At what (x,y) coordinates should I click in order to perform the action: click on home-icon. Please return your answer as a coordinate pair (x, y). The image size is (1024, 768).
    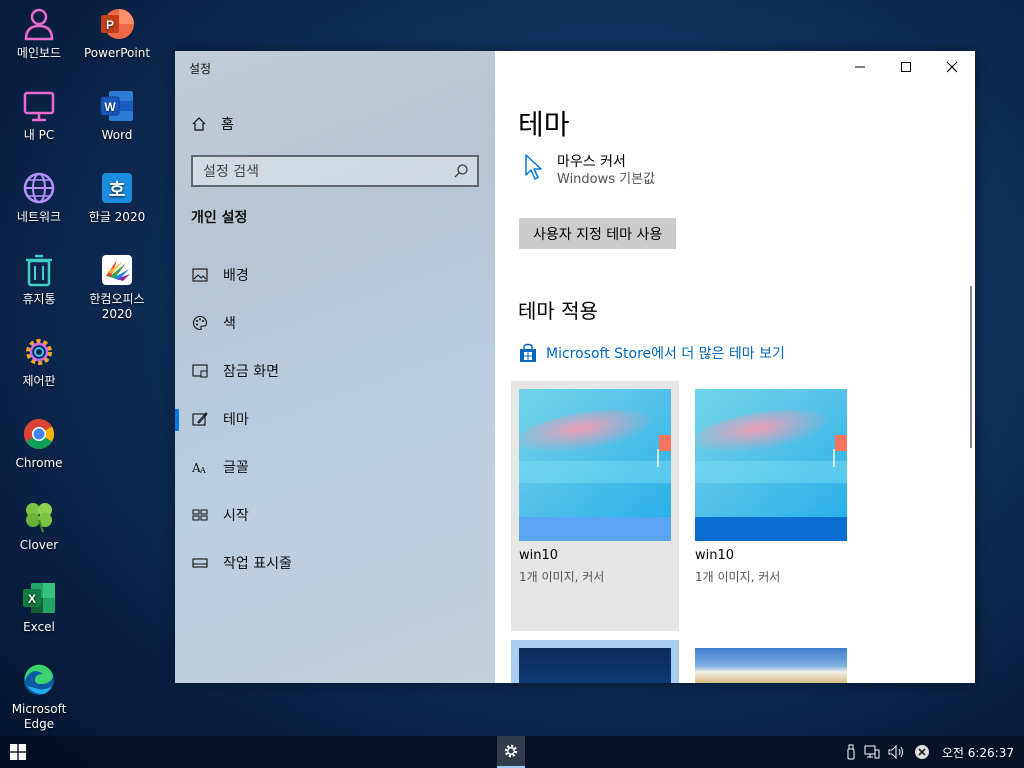
    Looking at the image, I should click on (199, 124).